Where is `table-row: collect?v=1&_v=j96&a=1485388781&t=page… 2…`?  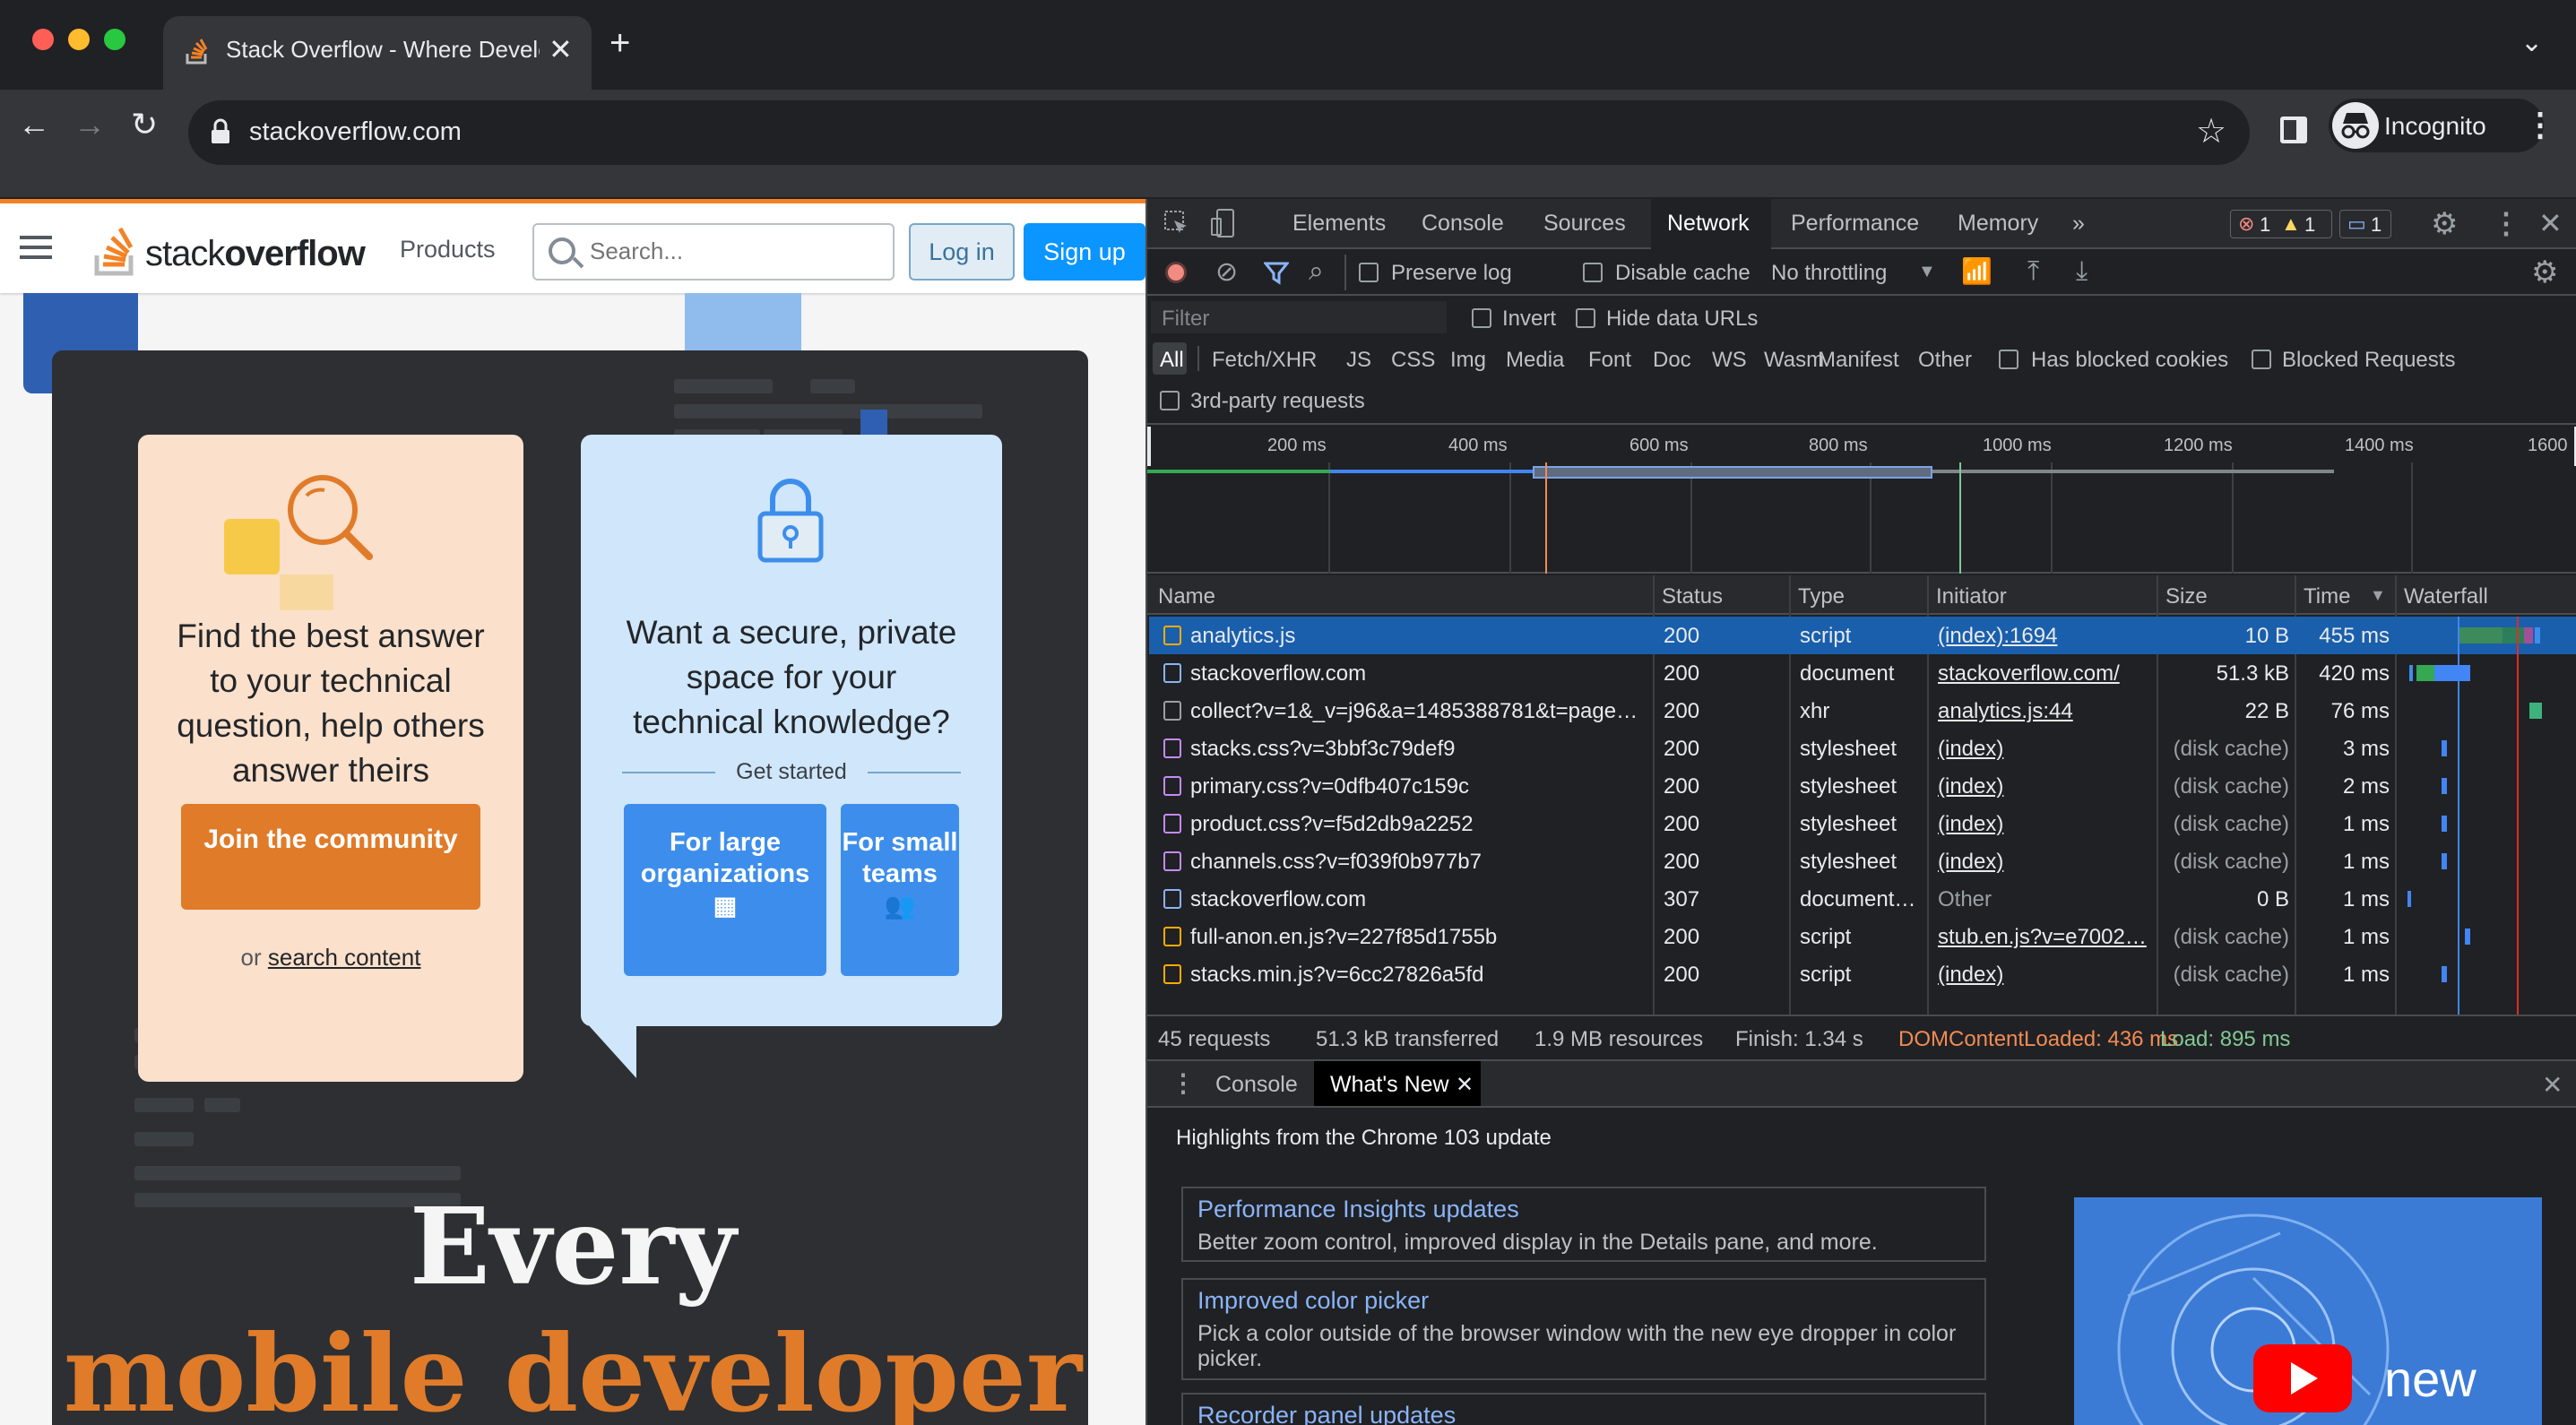 table-row: collect?v=1&_v=j96&a=1485388781&t=page… 2… is located at coordinates (1862, 711).